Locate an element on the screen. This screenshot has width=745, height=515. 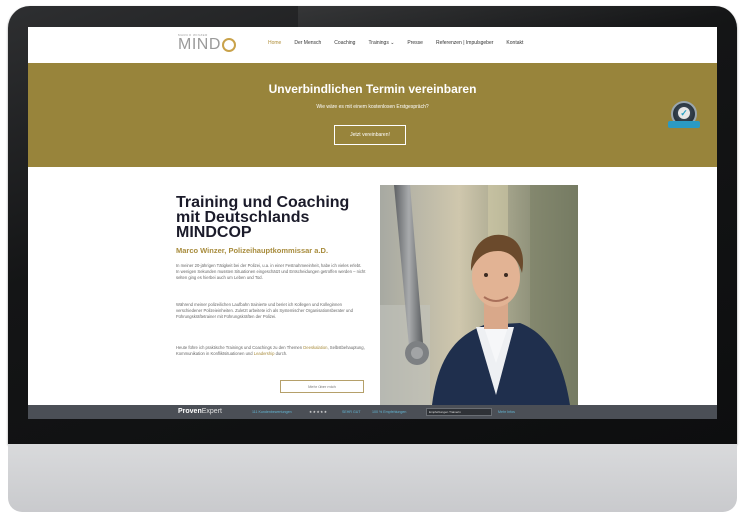
nav-item-referenzen: Referenzen | Impulsgeber is located at coordinates (464, 43).